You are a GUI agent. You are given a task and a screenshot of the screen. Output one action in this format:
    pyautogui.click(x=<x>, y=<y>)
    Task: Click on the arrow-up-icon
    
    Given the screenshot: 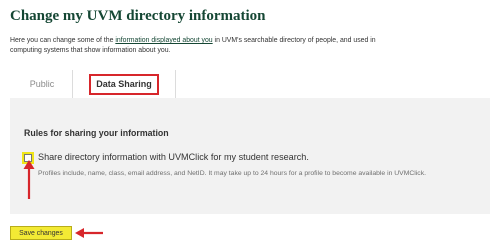 What is the action you would take?
    pyautogui.click(x=29, y=179)
    